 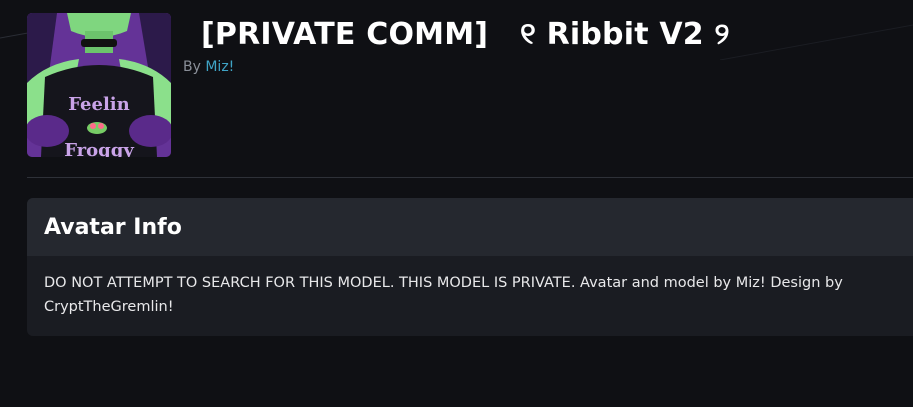 What do you see at coordinates (456, 67) in the screenshot?
I see `byline: By Miz!` at bounding box center [456, 67].